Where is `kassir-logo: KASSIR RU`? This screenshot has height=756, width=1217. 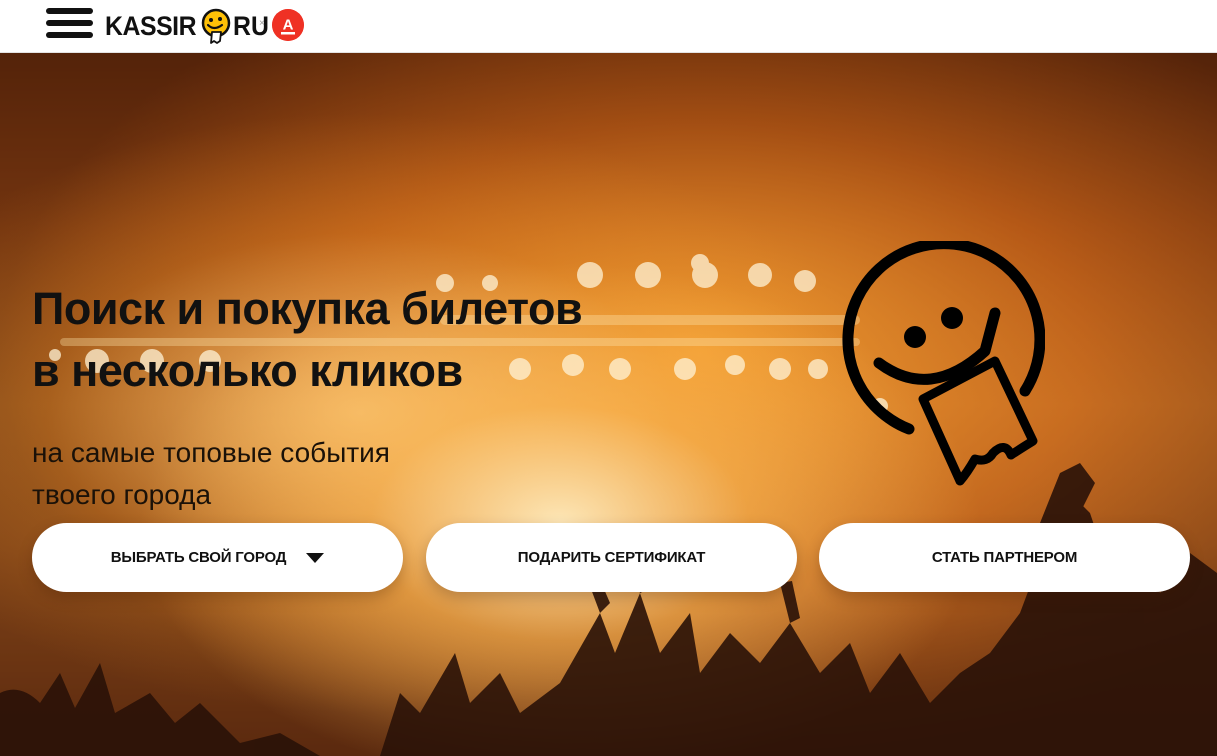
kassir-logo: KASSIR RU is located at coordinates (188, 26).